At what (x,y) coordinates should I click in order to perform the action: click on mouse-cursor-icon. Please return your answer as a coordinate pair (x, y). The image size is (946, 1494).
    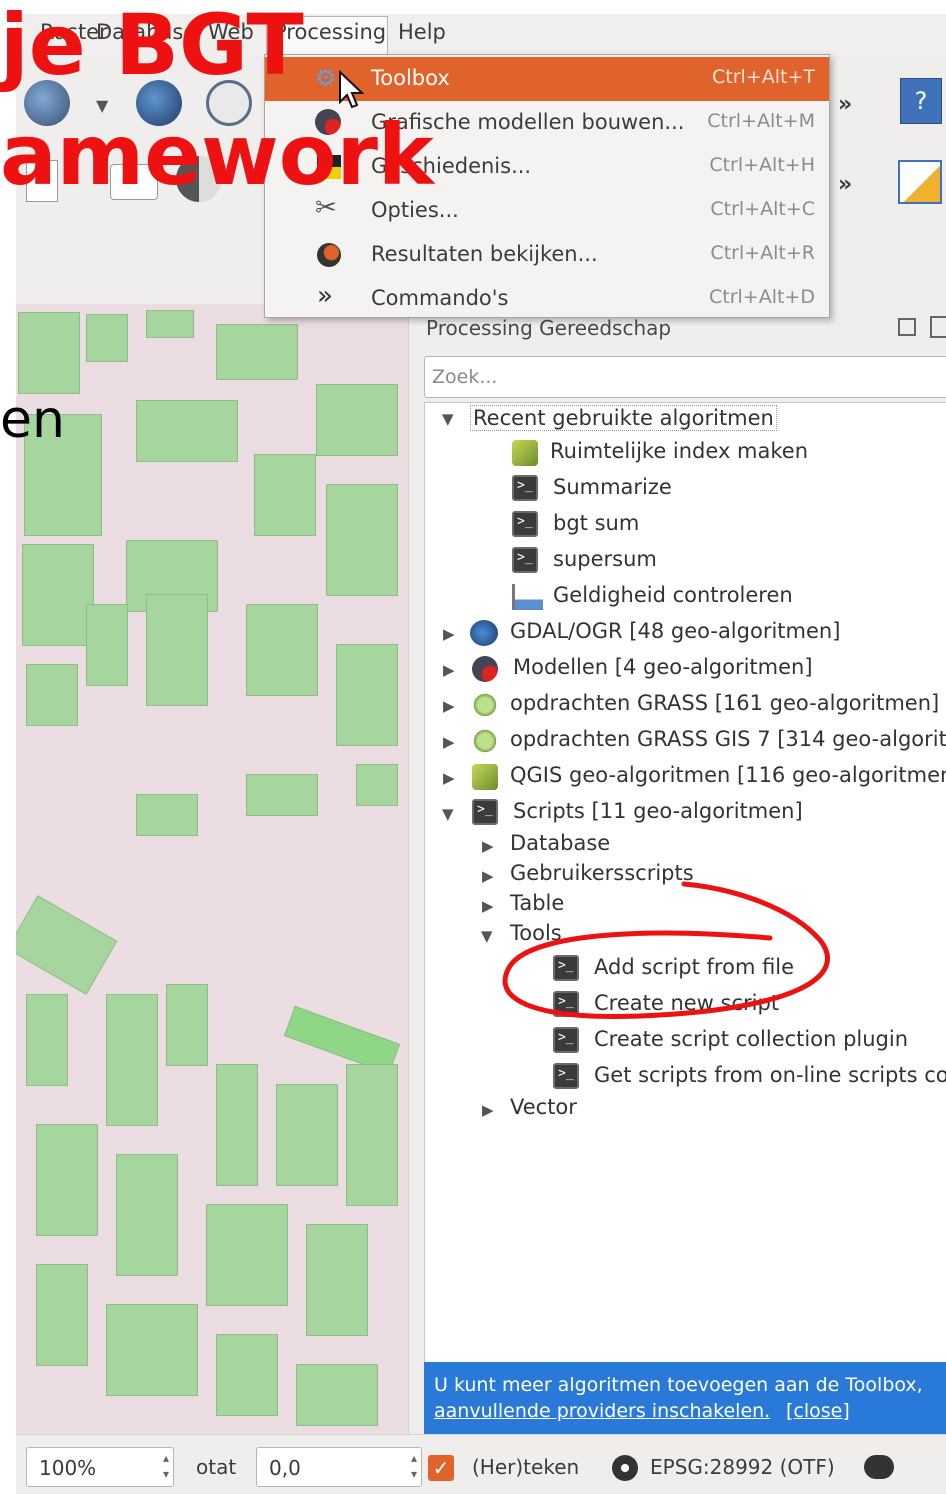
    Looking at the image, I should click on (351, 89).